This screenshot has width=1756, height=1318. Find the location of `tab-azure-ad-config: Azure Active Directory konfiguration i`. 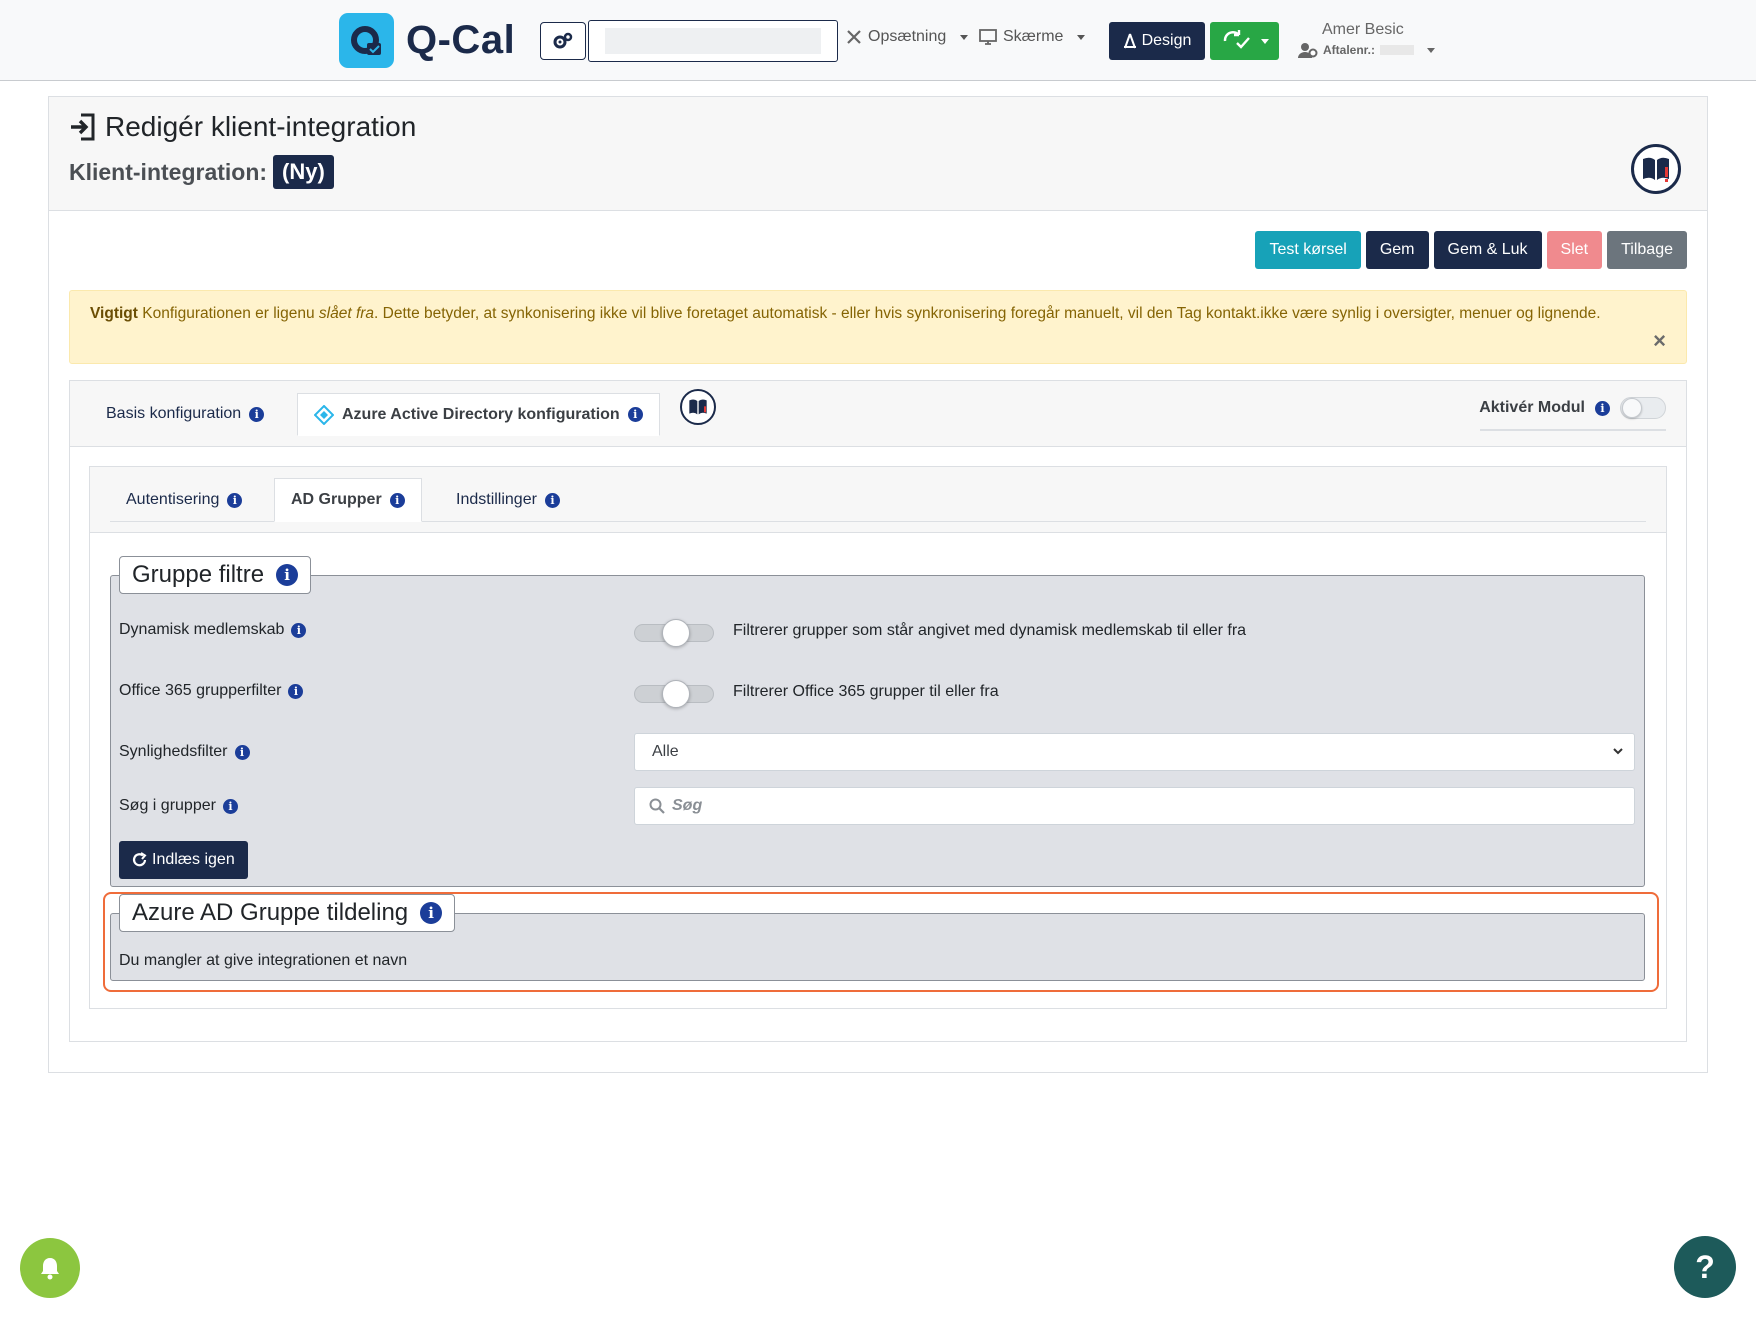

tab-azure-ad-config: Azure Active Directory konfiguration i is located at coordinates (478, 414).